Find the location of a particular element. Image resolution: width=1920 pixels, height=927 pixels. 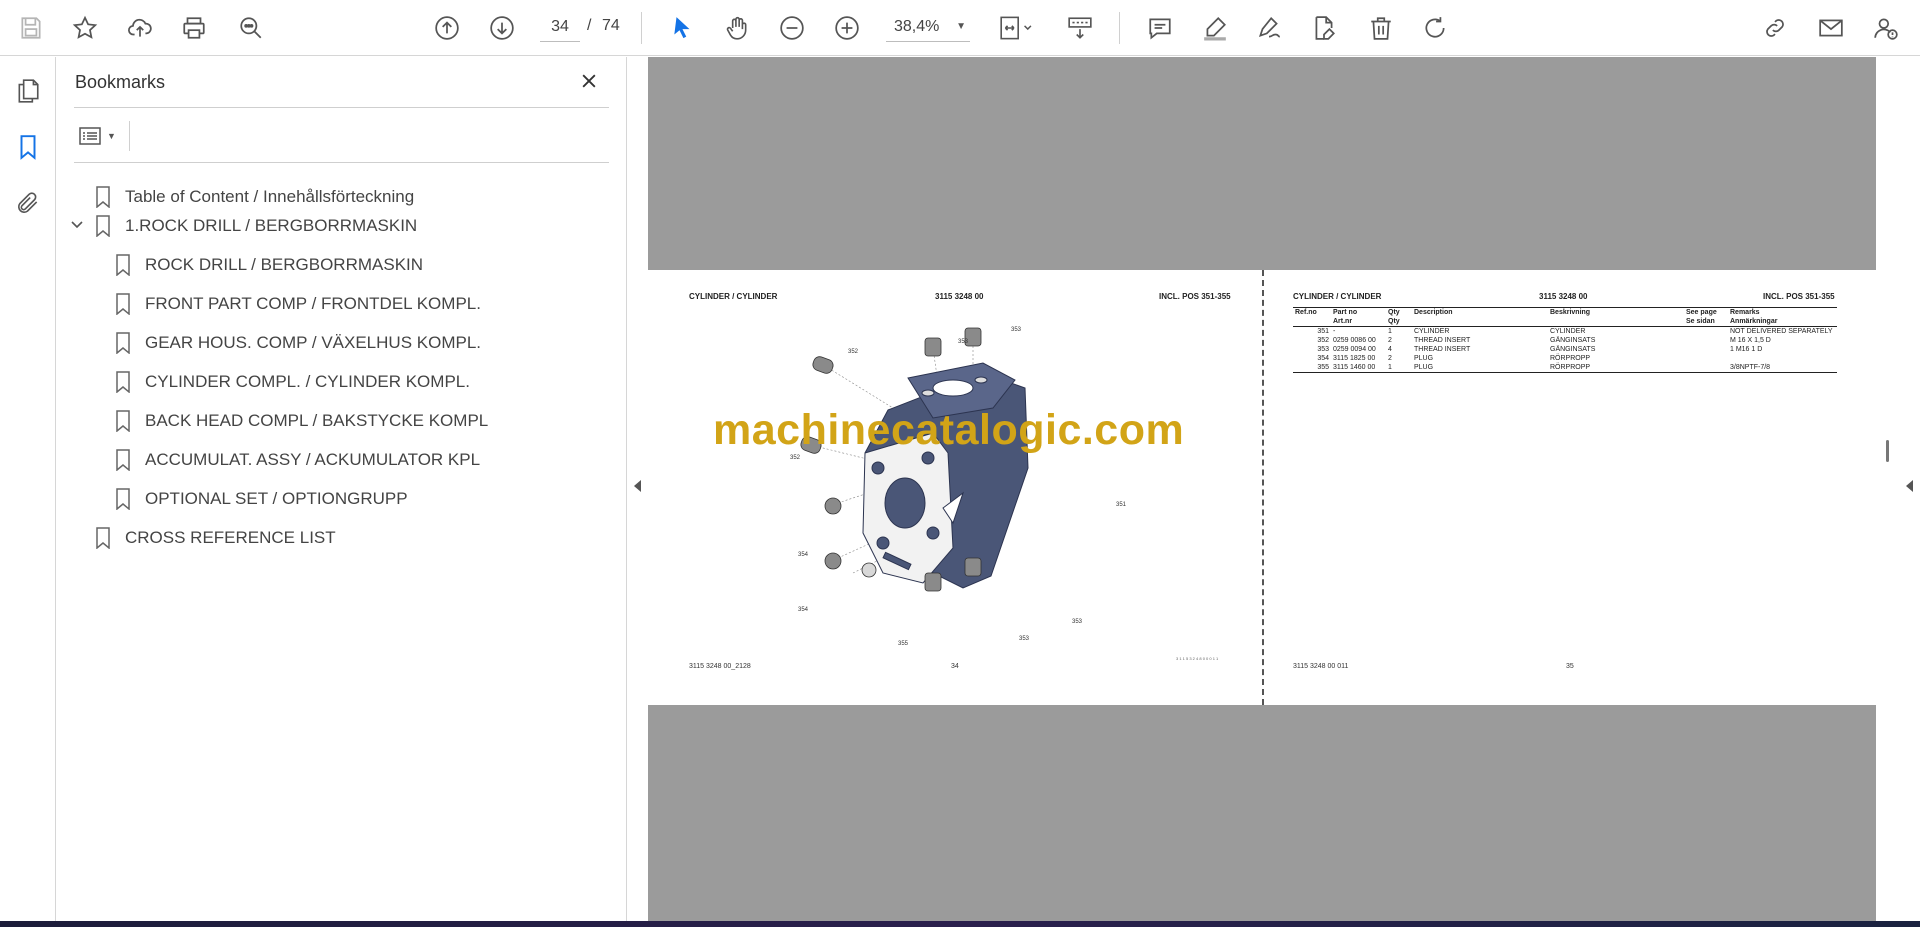

panel-title: Bookmarks is located at coordinates (120, 82).